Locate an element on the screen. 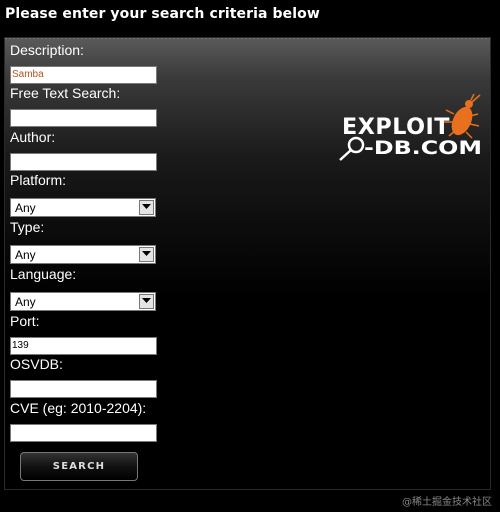 Image resolution: width=500 pixels, height=512 pixels. platform-label: Platform: is located at coordinates (38, 180).